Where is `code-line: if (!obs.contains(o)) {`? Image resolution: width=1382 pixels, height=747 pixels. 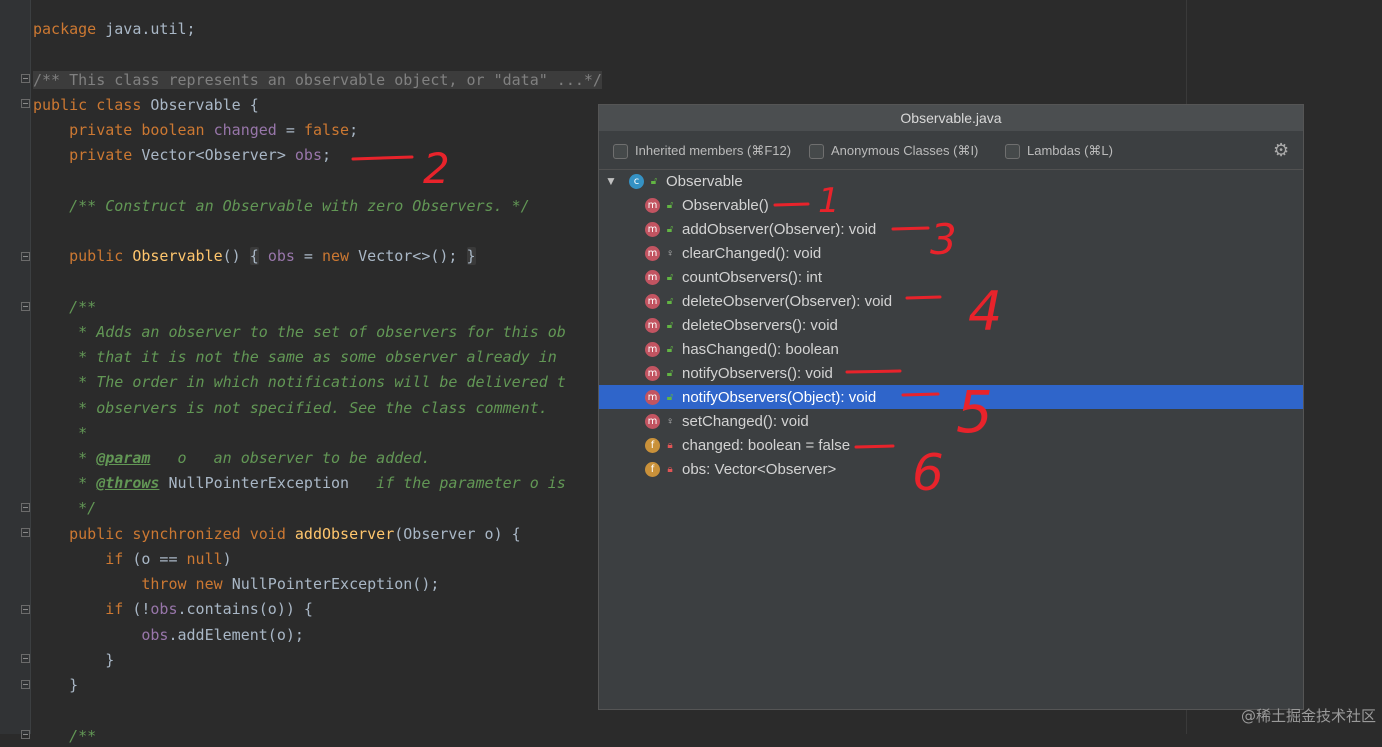 code-line: if (!obs.contains(o)) { is located at coordinates (173, 609).